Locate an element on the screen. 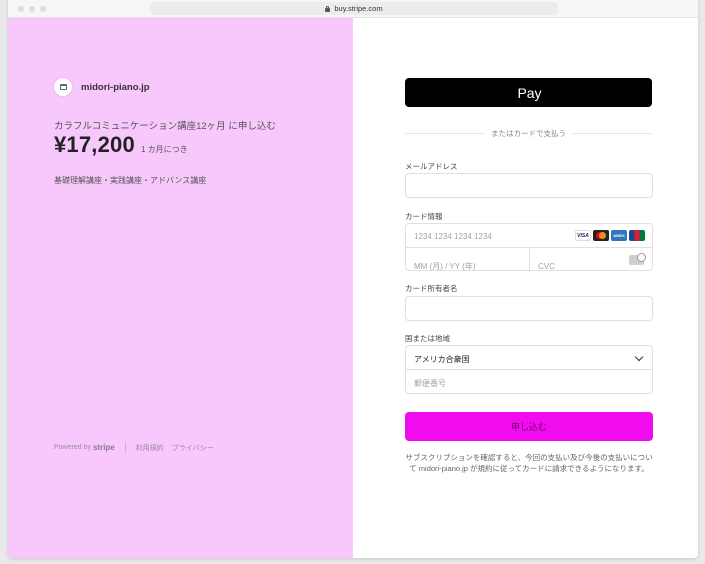 This screenshot has height=564, width=705. card-second-row: MM (月) / YY (年) CVC is located at coordinates (529, 260).